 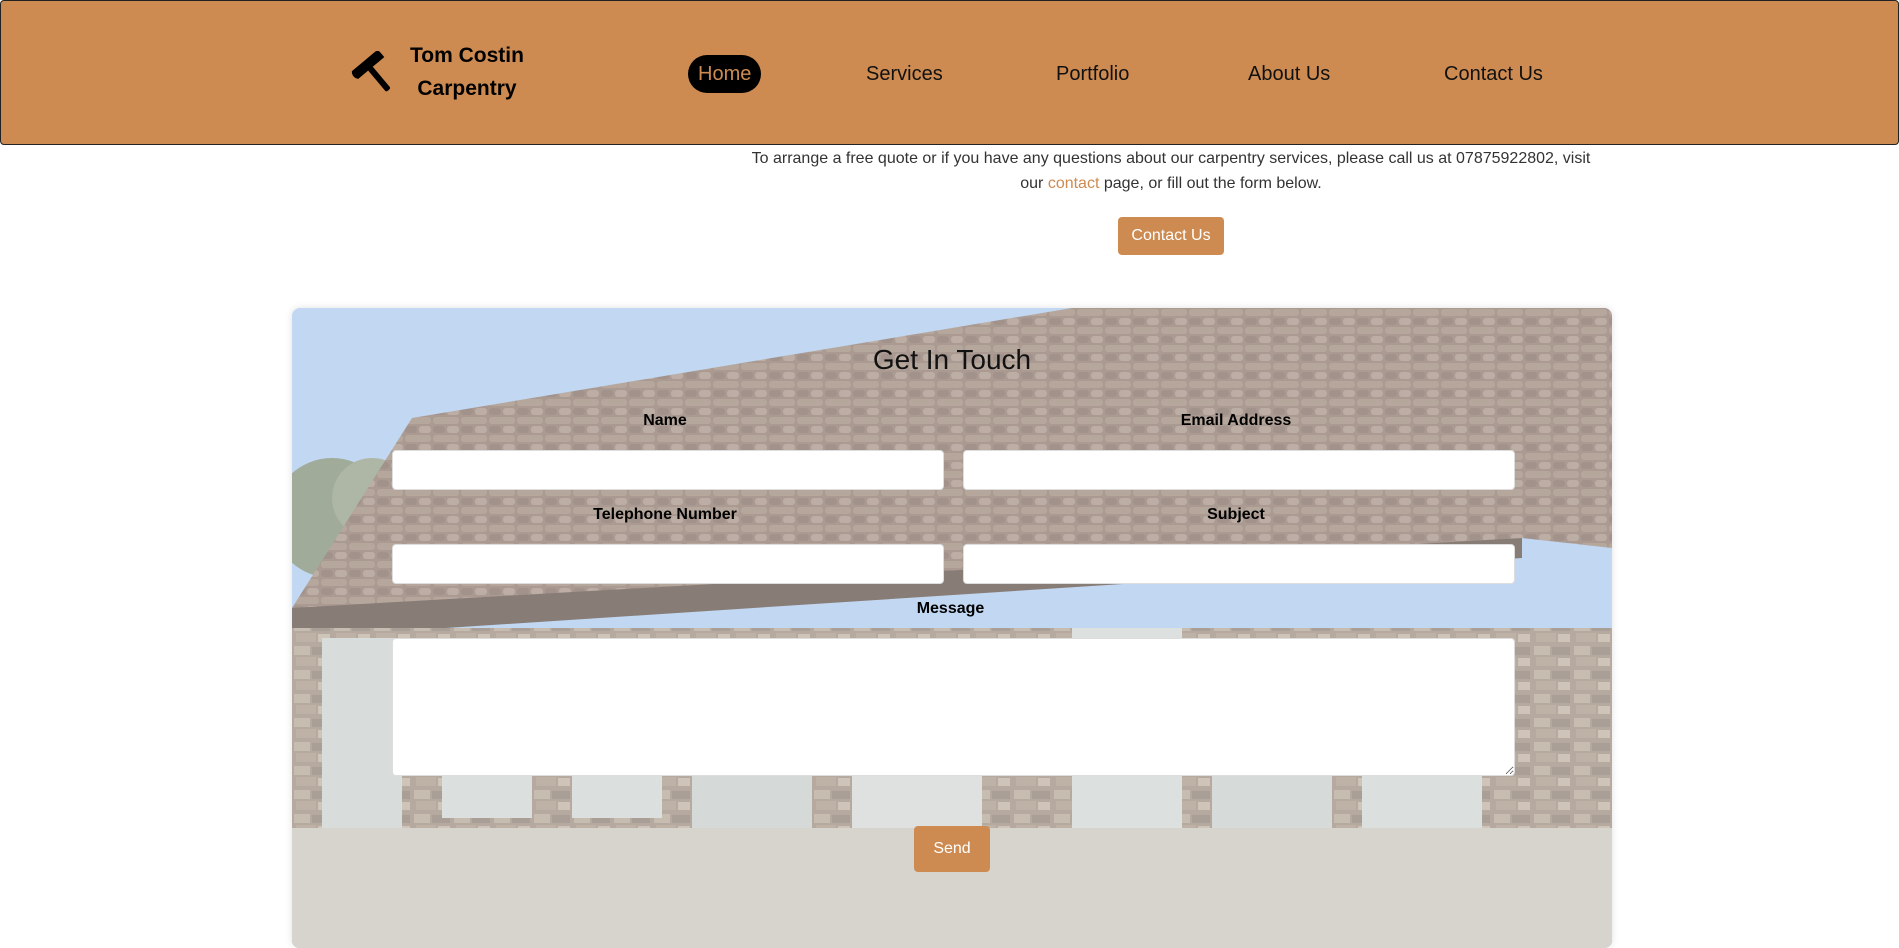 What do you see at coordinates (952, 359) in the screenshot?
I see `form-title: Get In Touch` at bounding box center [952, 359].